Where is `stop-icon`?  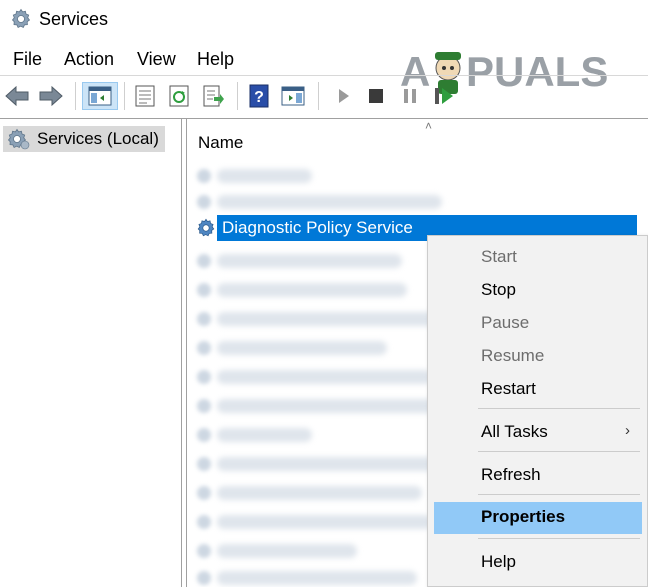
stop-icon is located at coordinates (376, 96).